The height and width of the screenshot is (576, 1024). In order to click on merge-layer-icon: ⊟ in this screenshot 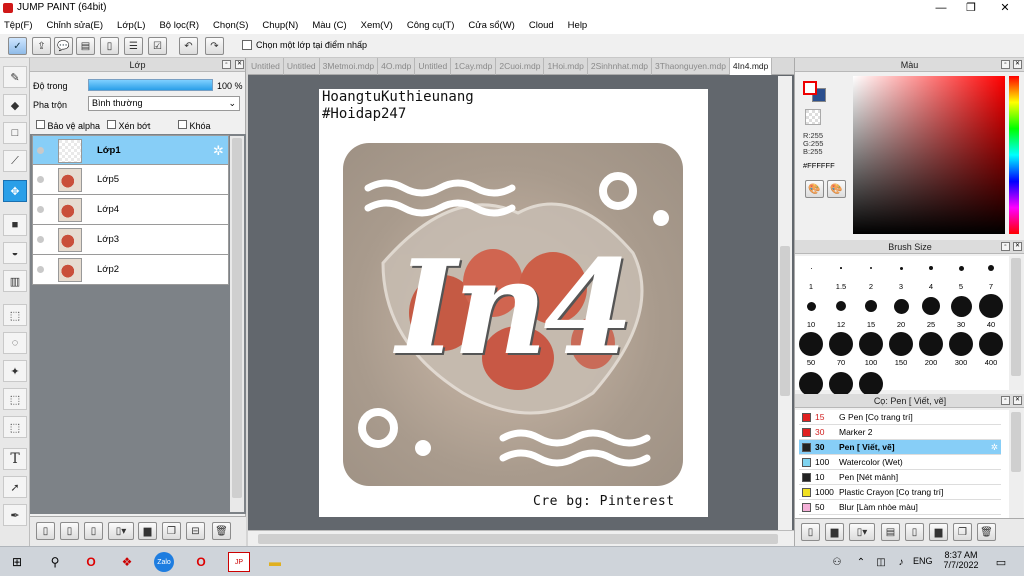, I will do `click(195, 531)`.